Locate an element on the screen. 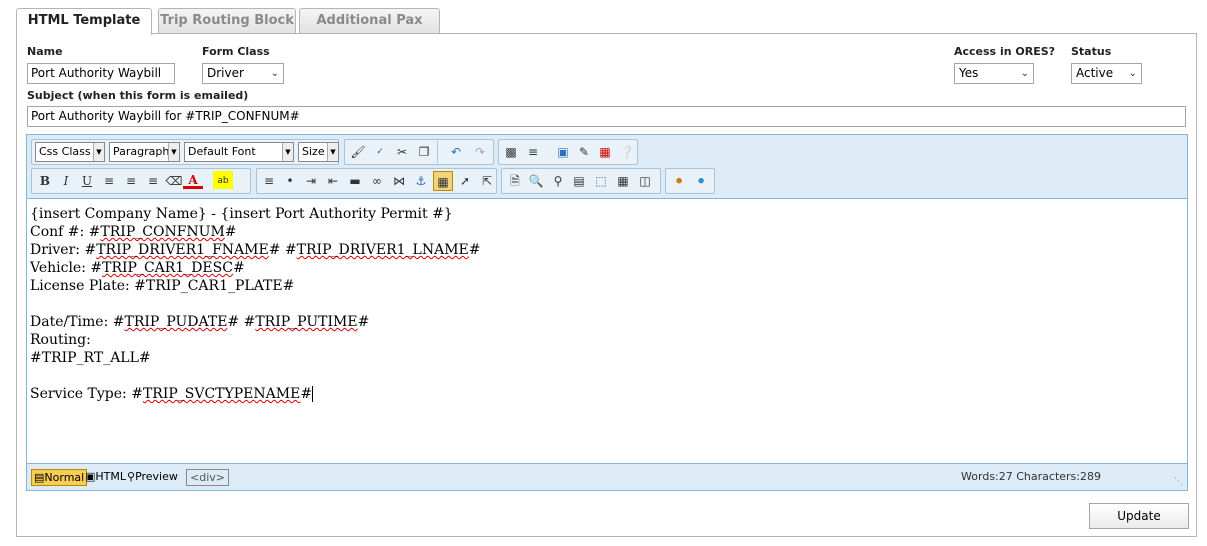 The image size is (1207, 546). normal-mode-icon: ▤ is located at coordinates (39, 477).